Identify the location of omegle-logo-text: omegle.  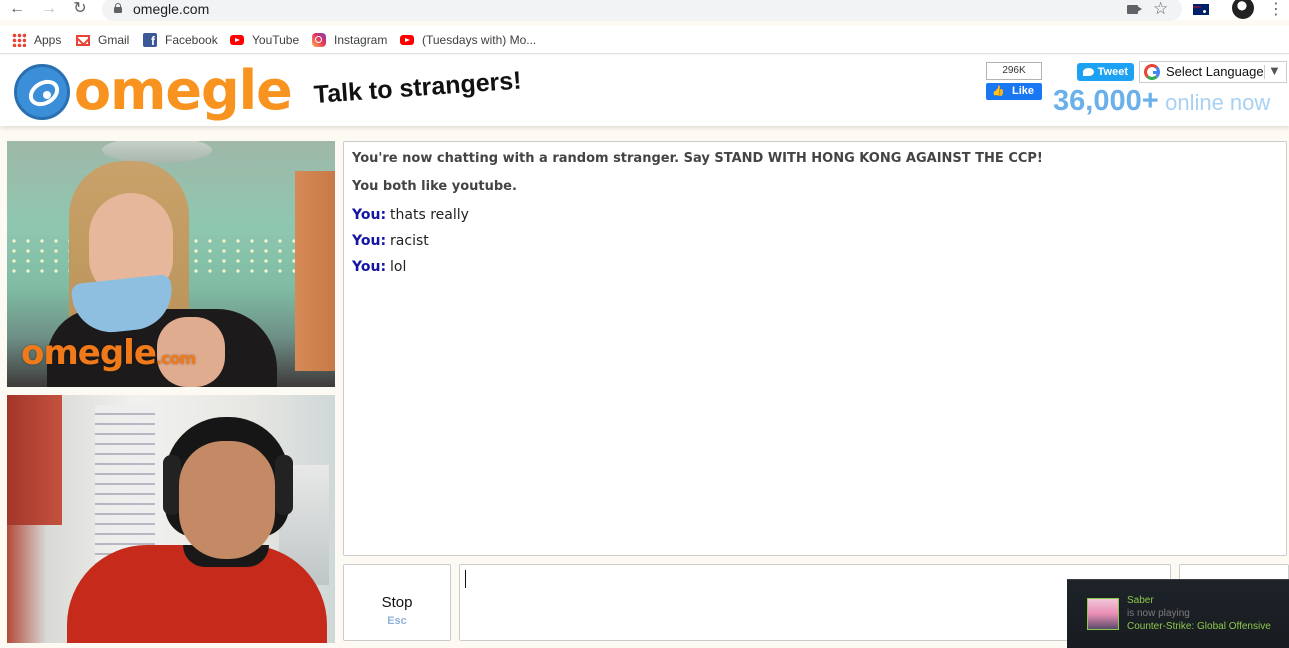
(183, 90).